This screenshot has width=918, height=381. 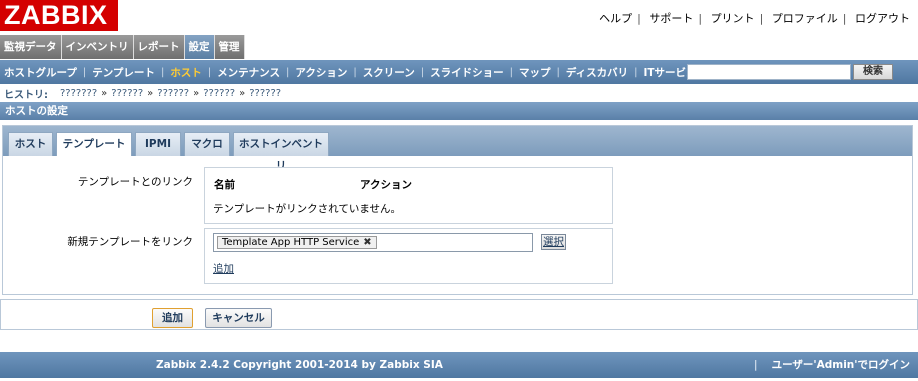 I want to click on template-multiselect: Template App HTTP Service ✖, so click(x=373, y=242).